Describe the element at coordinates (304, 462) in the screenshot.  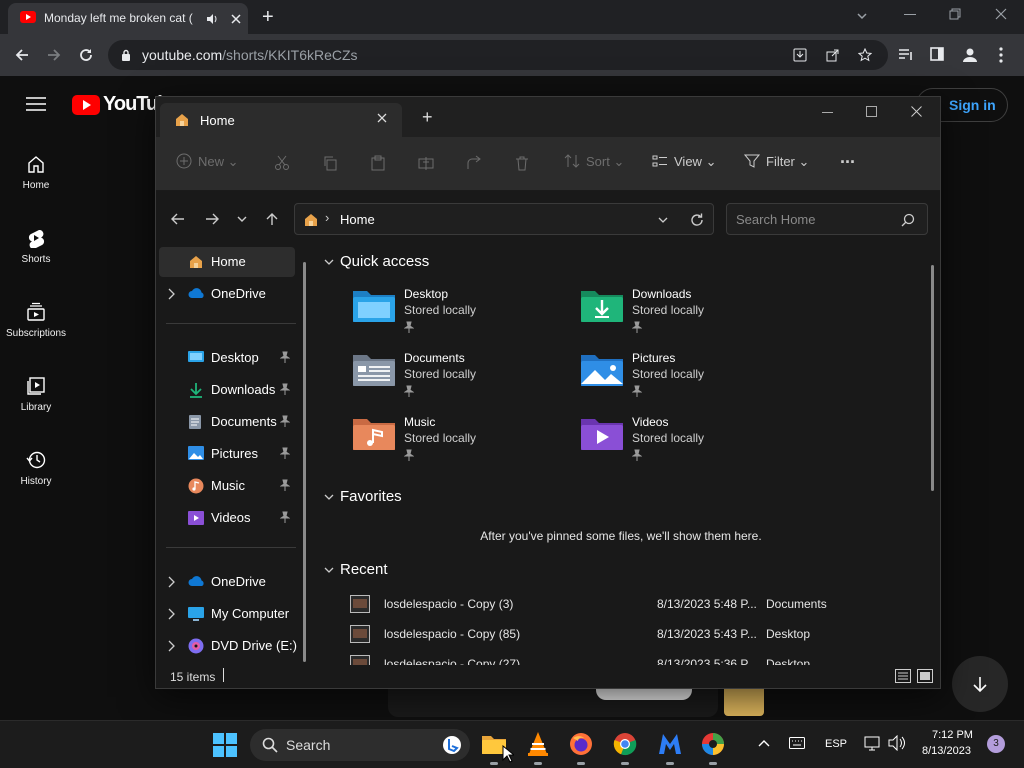
I see `nav-scrollbar` at that location.